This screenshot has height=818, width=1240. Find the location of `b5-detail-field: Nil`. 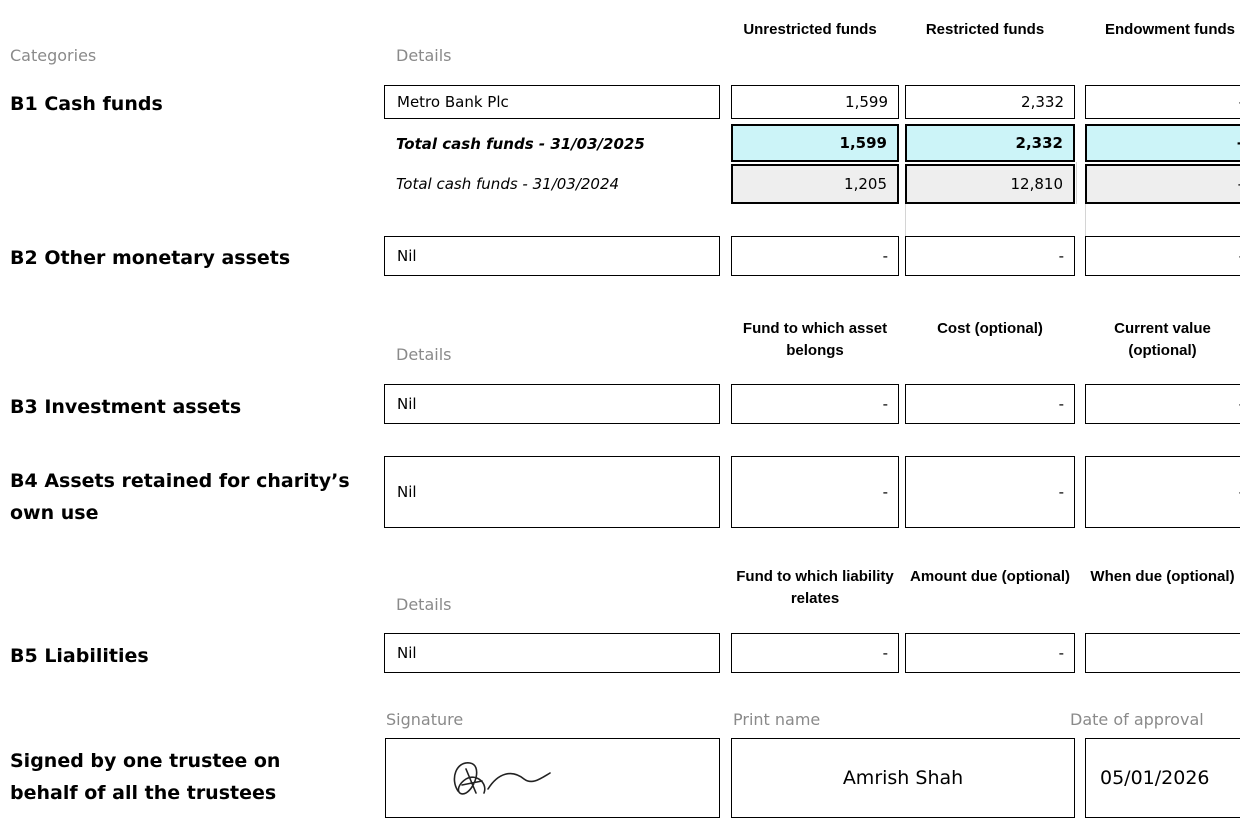

b5-detail-field: Nil is located at coordinates (552, 653).